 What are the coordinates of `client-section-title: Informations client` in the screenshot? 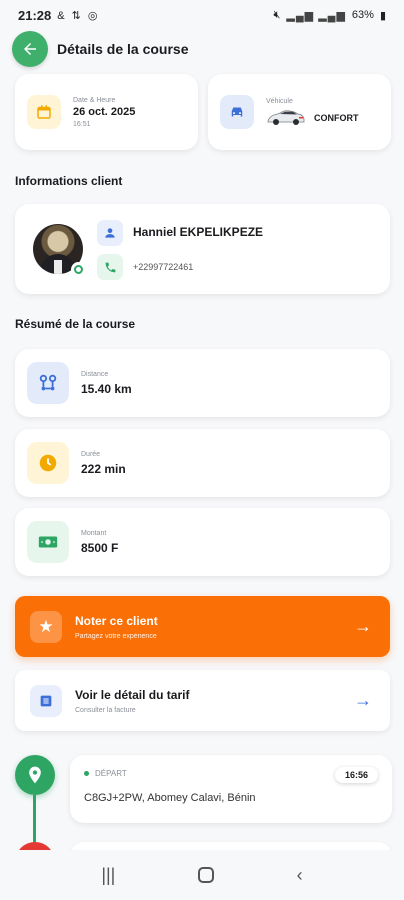 It's located at (69, 181).